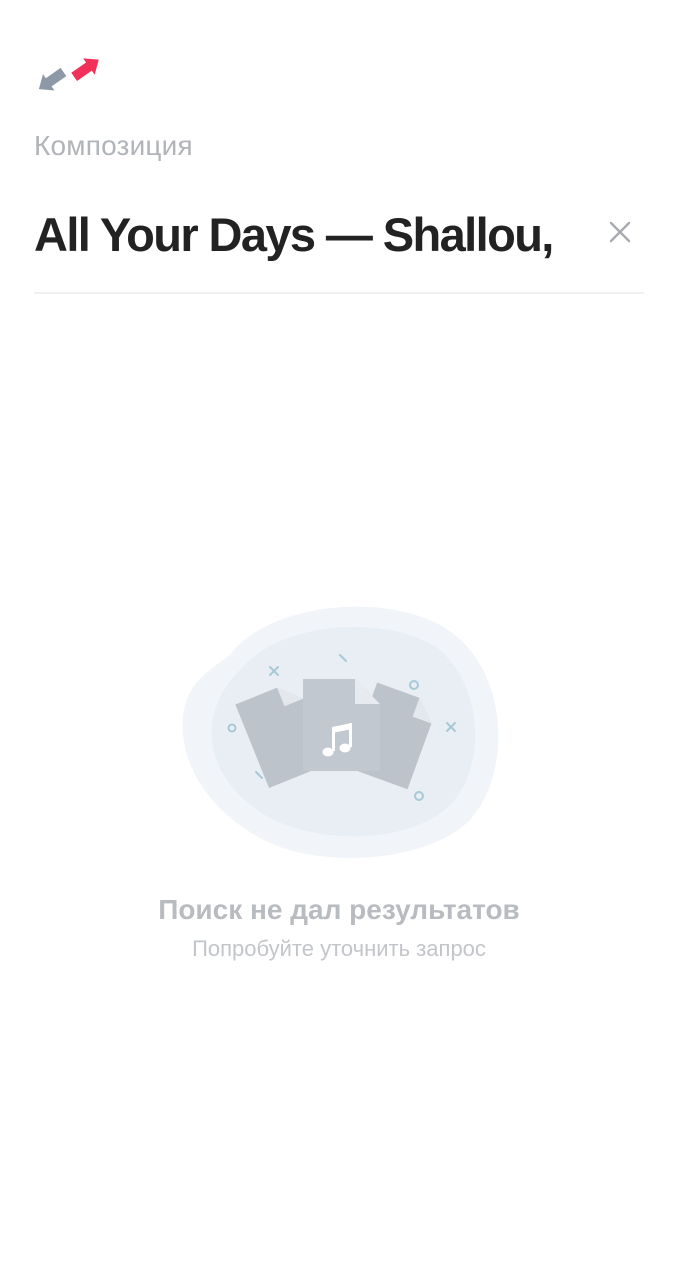 Image resolution: width=678 pixels, height=1280 pixels. What do you see at coordinates (68, 74) in the screenshot?
I see `app-logo-icon` at bounding box center [68, 74].